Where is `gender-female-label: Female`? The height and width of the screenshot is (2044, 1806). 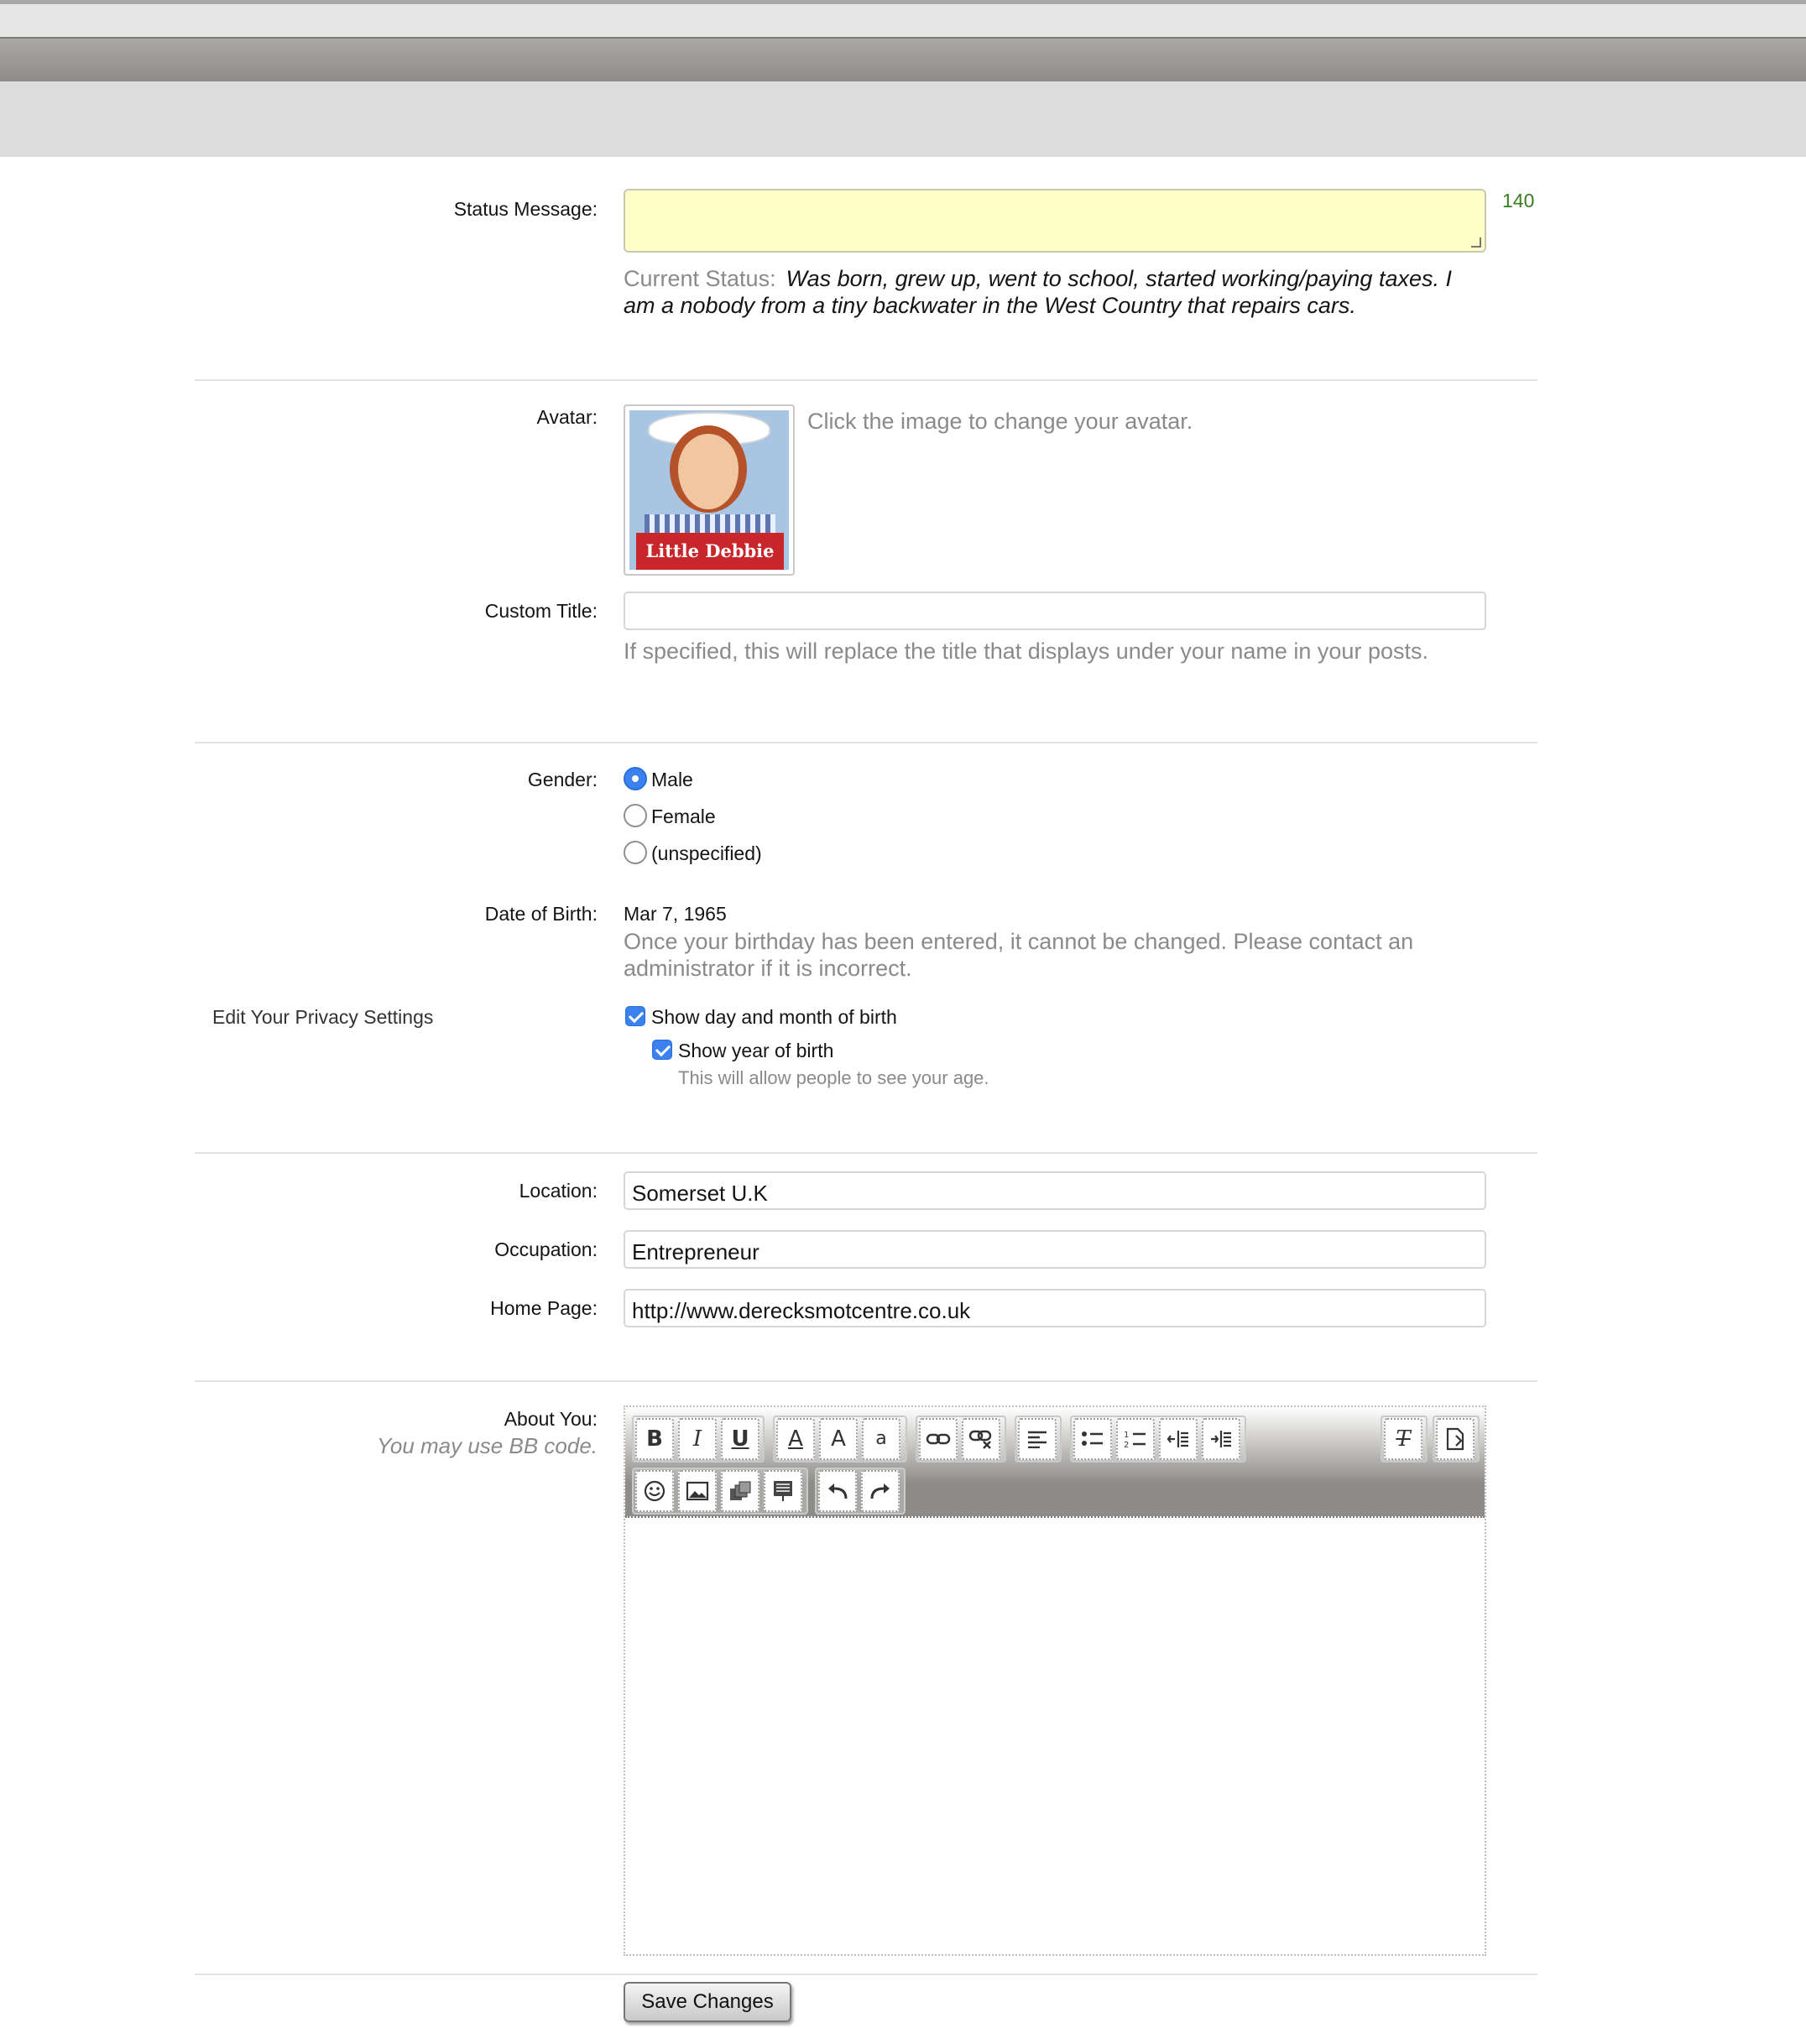 gender-female-label: Female is located at coordinates (683, 817).